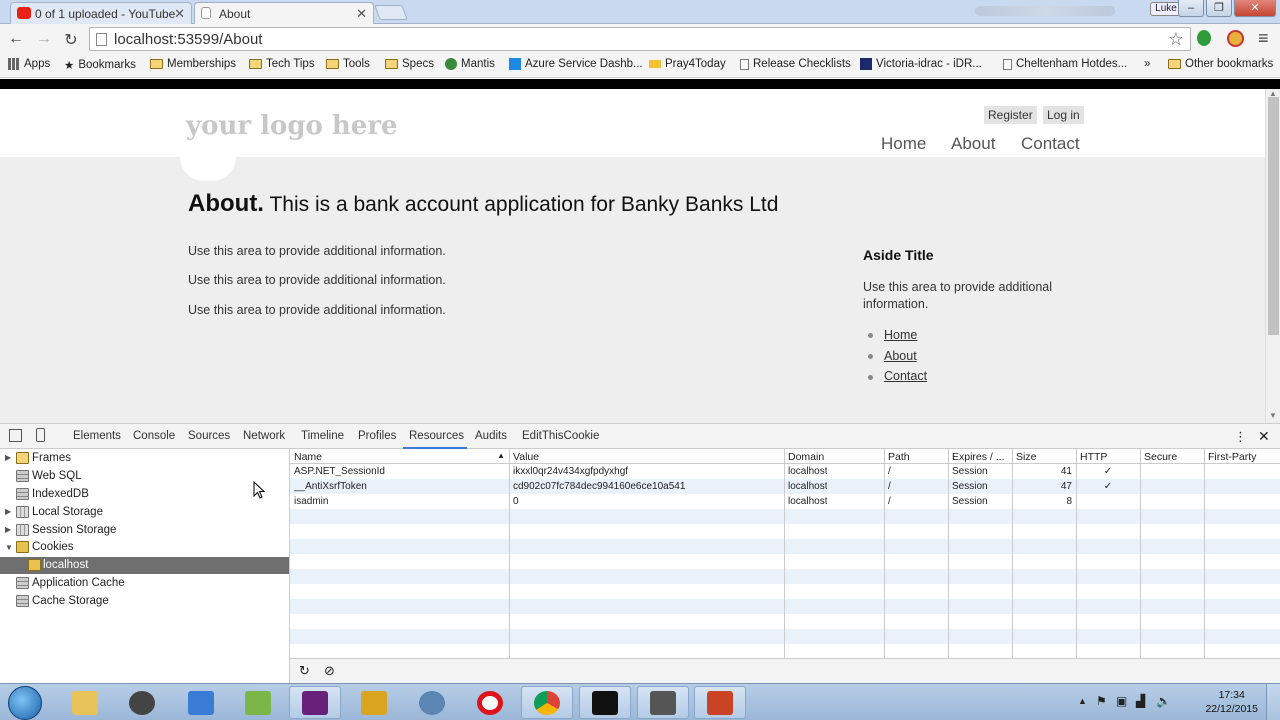 Image resolution: width=1280 pixels, height=720 pixels. I want to click on bookmark-release-checklists: Release Checklists, so click(795, 64).